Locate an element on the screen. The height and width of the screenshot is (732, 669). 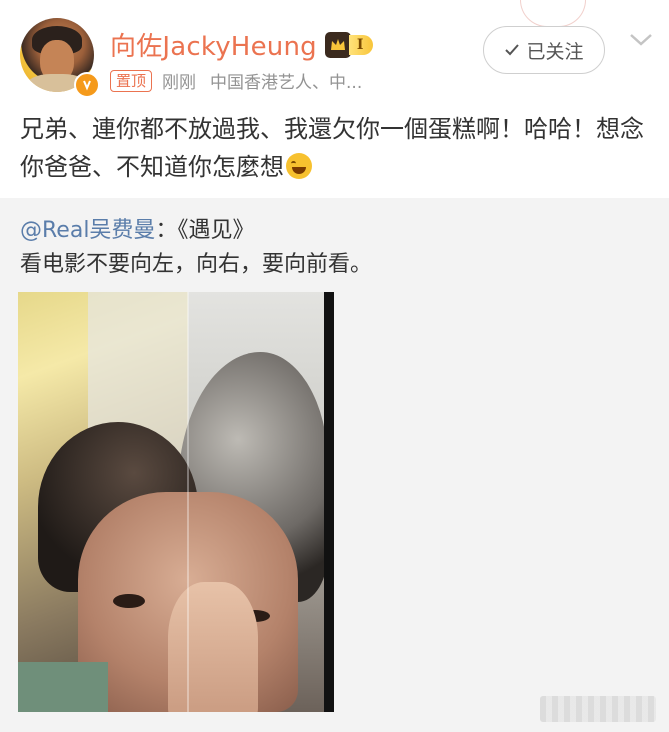
vip-badge: I is located at coordinates (349, 44).